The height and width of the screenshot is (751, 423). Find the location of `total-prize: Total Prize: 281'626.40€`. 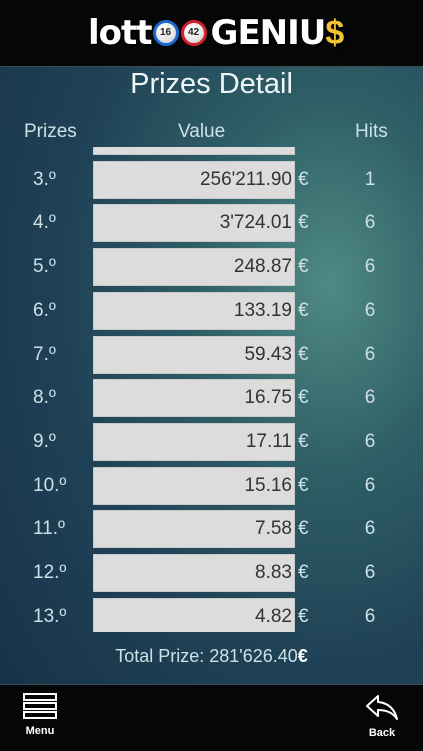

total-prize: Total Prize: 281'626.40€ is located at coordinates (211, 656).